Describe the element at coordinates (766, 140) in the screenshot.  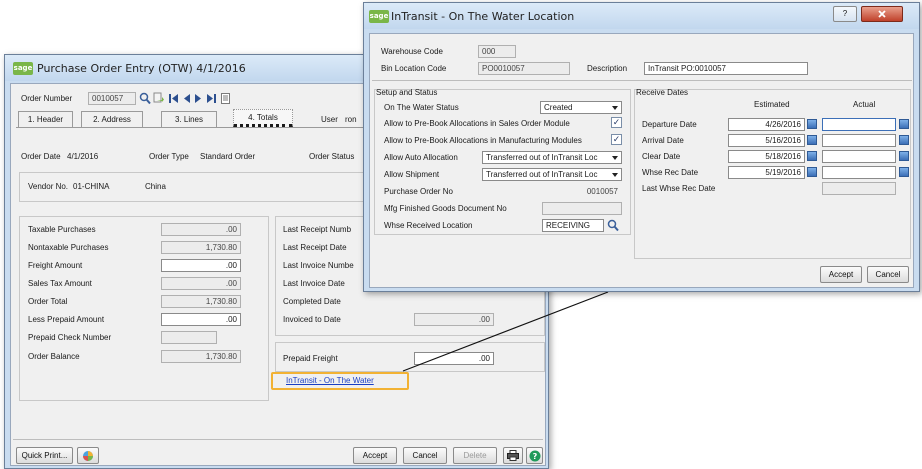
I see `arrival-estimated-field: 5/16/2016` at that location.